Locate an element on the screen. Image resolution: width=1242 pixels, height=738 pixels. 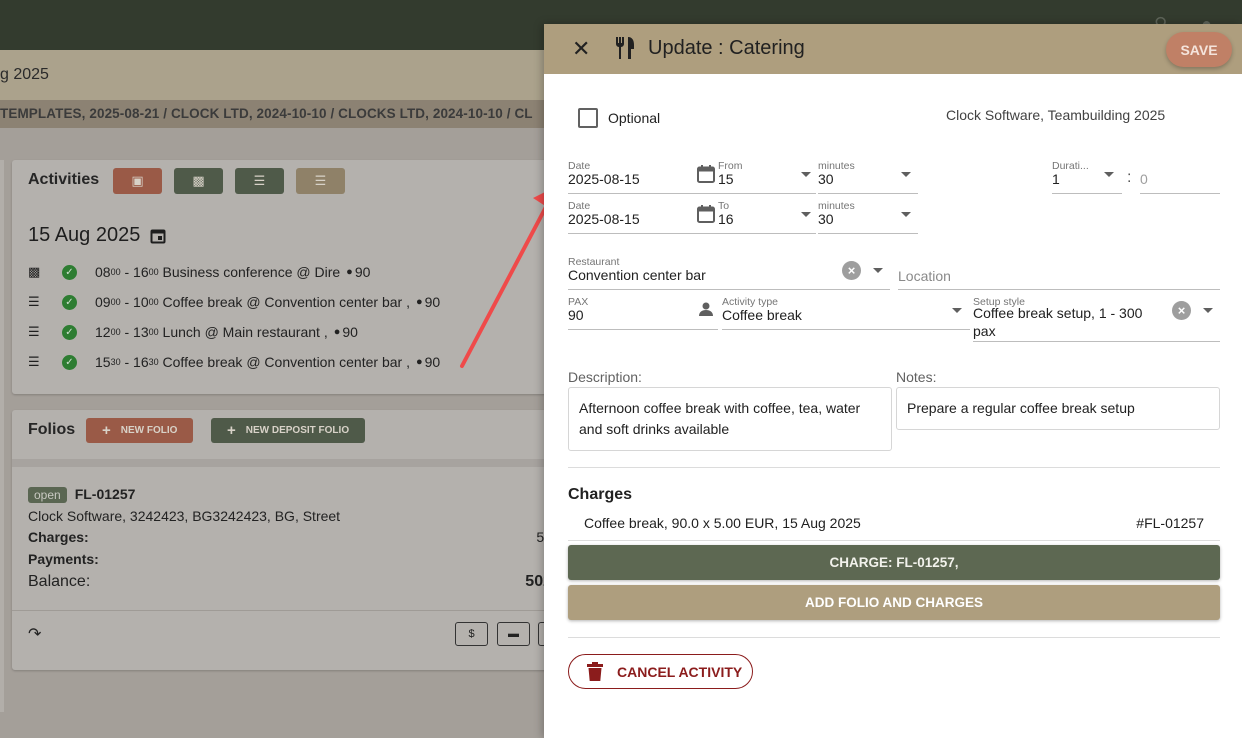
conference-icon: ▩ is located at coordinates (34, 271).